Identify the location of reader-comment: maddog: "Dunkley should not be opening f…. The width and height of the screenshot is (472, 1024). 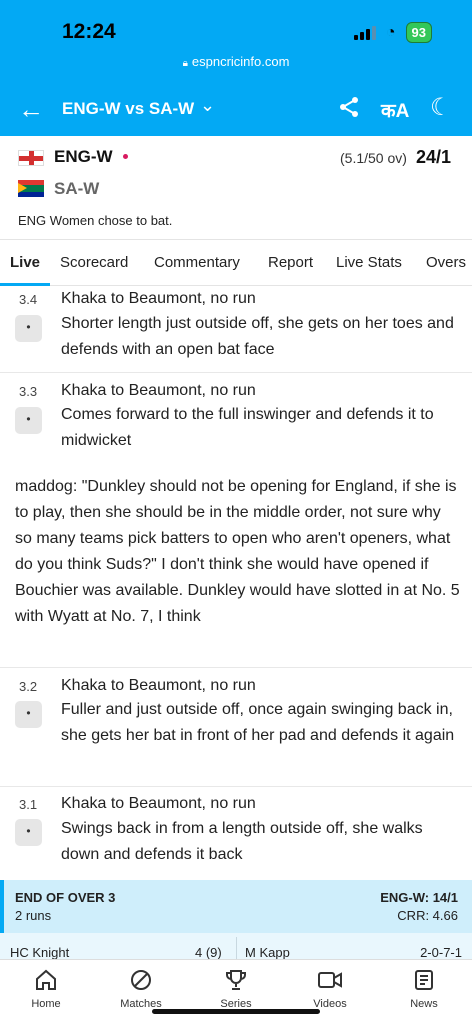
(237, 551).